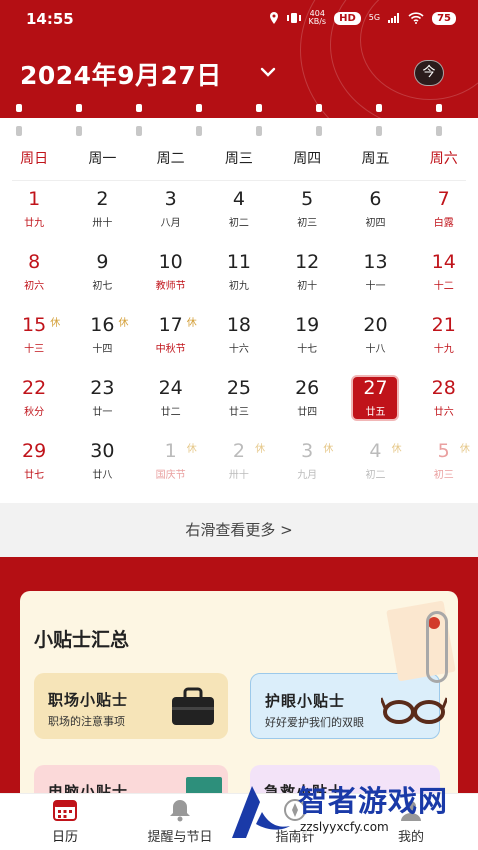 This screenshot has width=478, height=850. I want to click on day-cell: 11 初九, so click(239, 278).